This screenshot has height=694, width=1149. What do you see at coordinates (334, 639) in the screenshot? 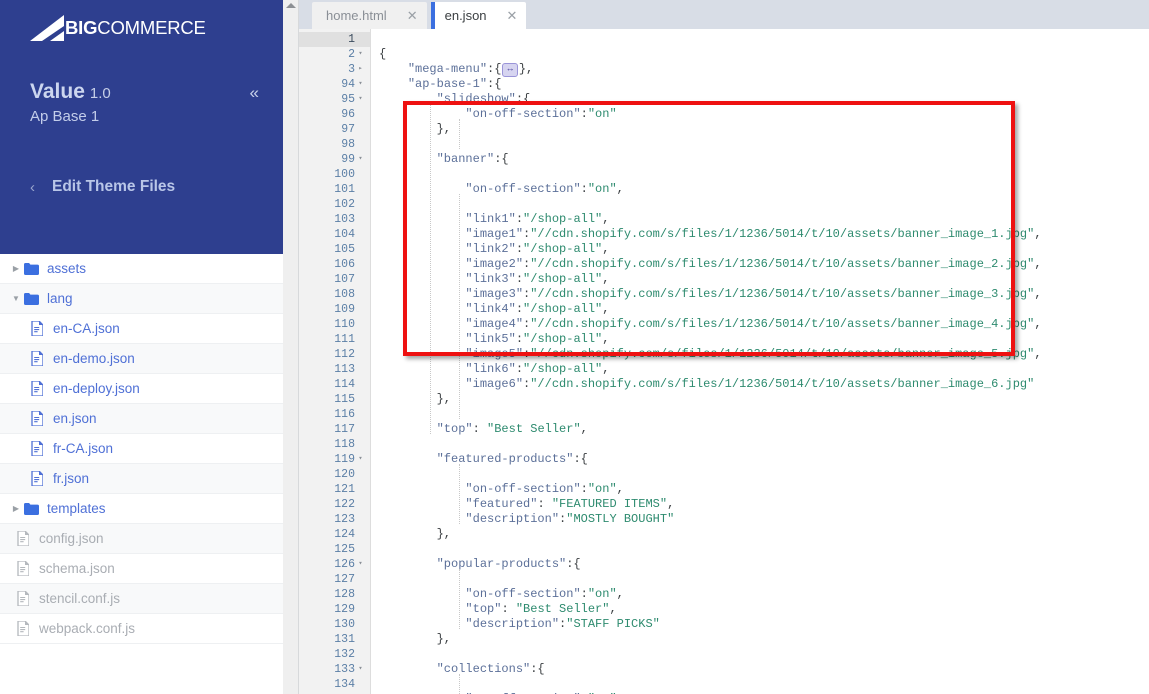
I see `line-number-131: 131` at bounding box center [334, 639].